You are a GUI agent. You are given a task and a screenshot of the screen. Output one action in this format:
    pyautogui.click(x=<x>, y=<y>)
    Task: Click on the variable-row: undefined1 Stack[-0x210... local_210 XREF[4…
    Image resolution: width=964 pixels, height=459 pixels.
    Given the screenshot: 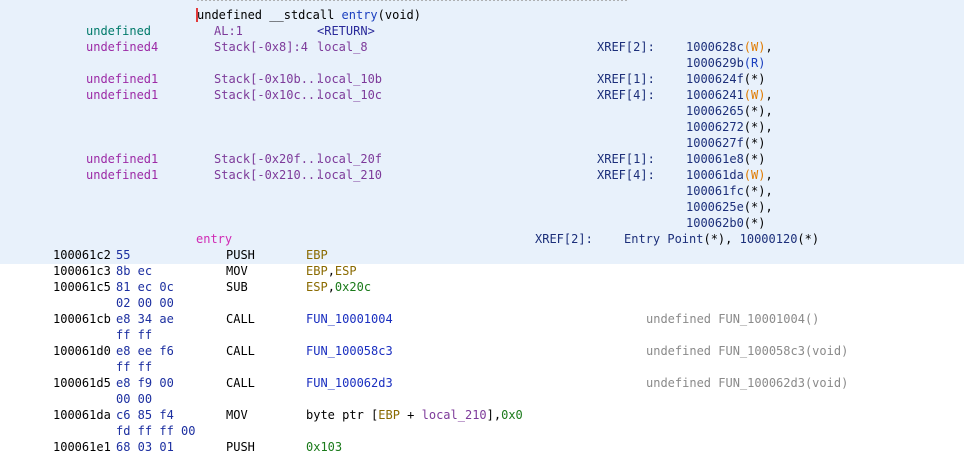 What is the action you would take?
    pyautogui.click(x=482, y=175)
    